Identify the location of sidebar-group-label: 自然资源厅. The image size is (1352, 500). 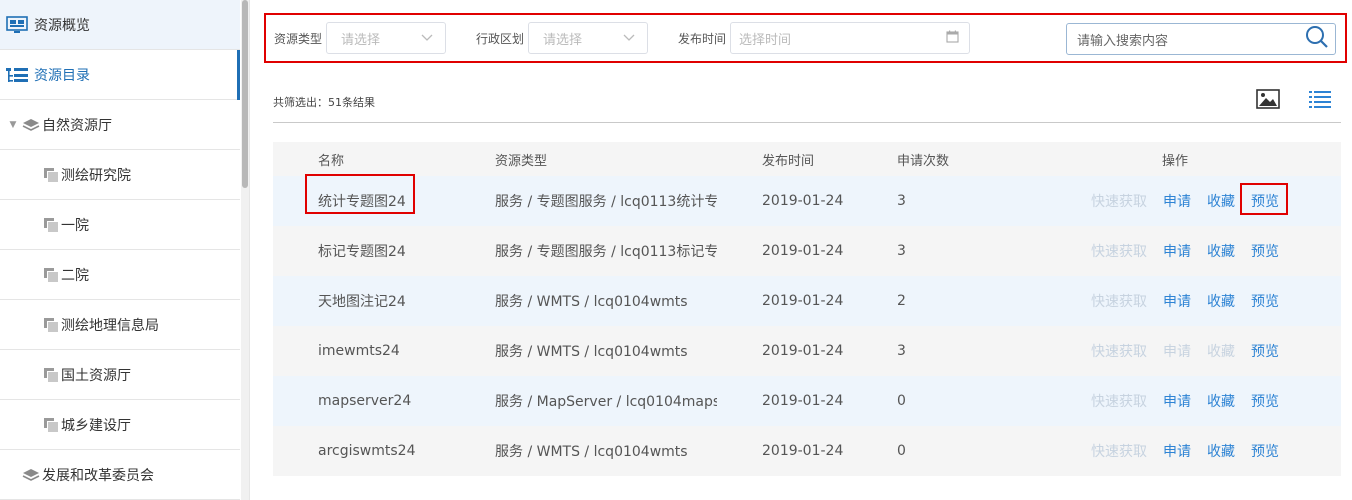
(77, 125).